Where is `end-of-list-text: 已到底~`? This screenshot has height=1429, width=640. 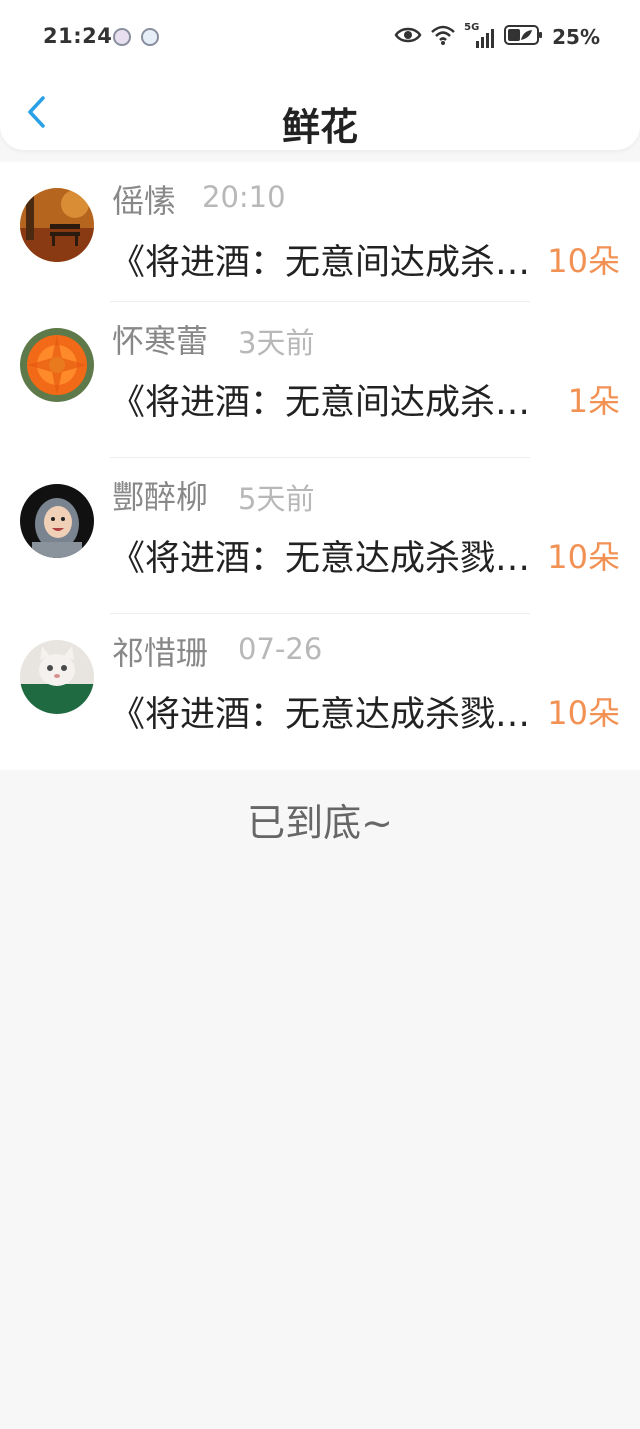 end-of-list-text: 已到底~ is located at coordinates (320, 823).